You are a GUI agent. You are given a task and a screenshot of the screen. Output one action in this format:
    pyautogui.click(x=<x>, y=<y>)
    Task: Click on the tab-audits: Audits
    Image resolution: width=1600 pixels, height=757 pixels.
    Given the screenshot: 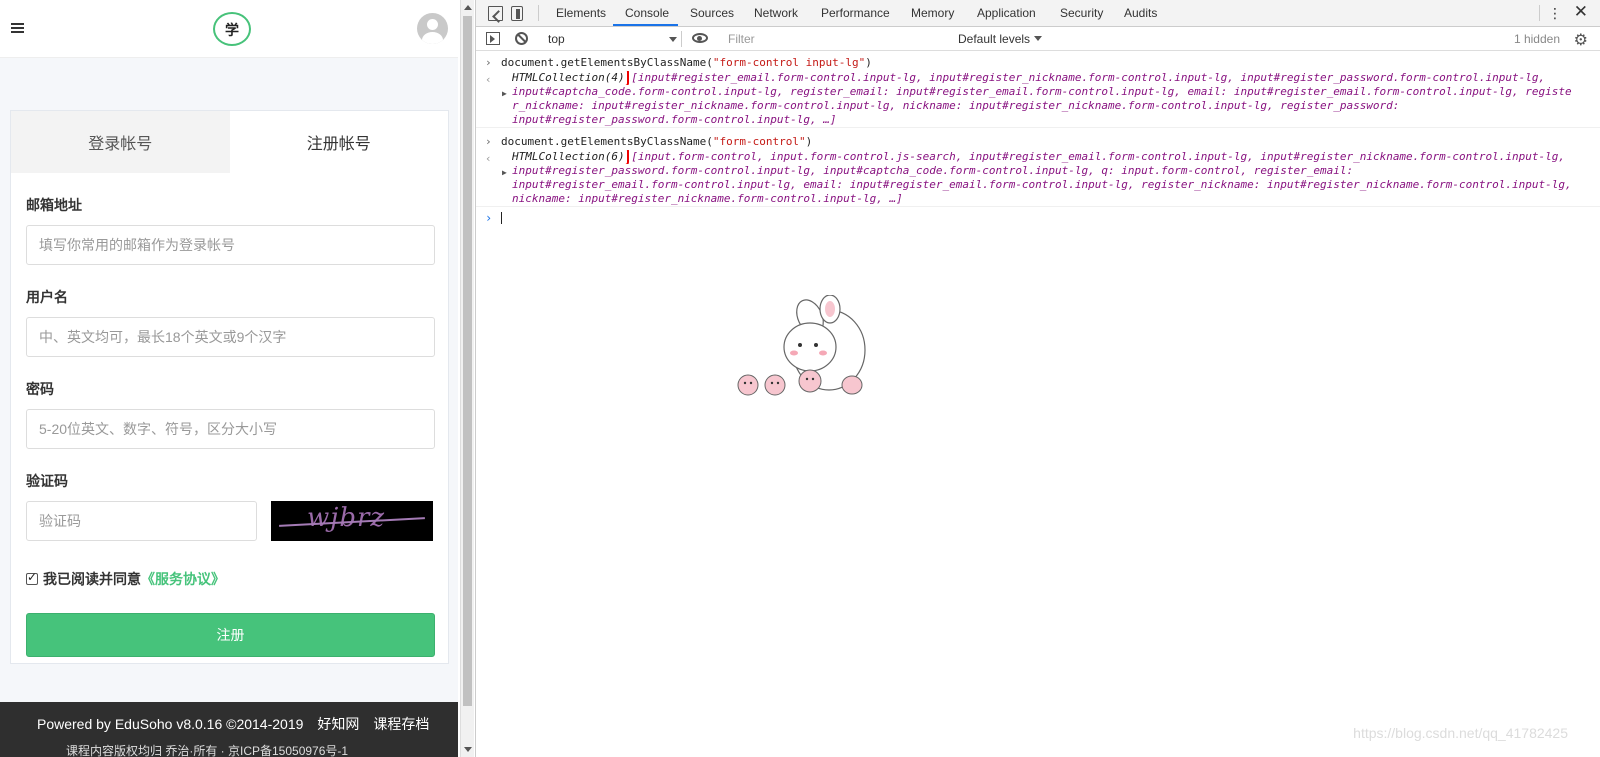 What is the action you would take?
    pyautogui.click(x=1140, y=13)
    